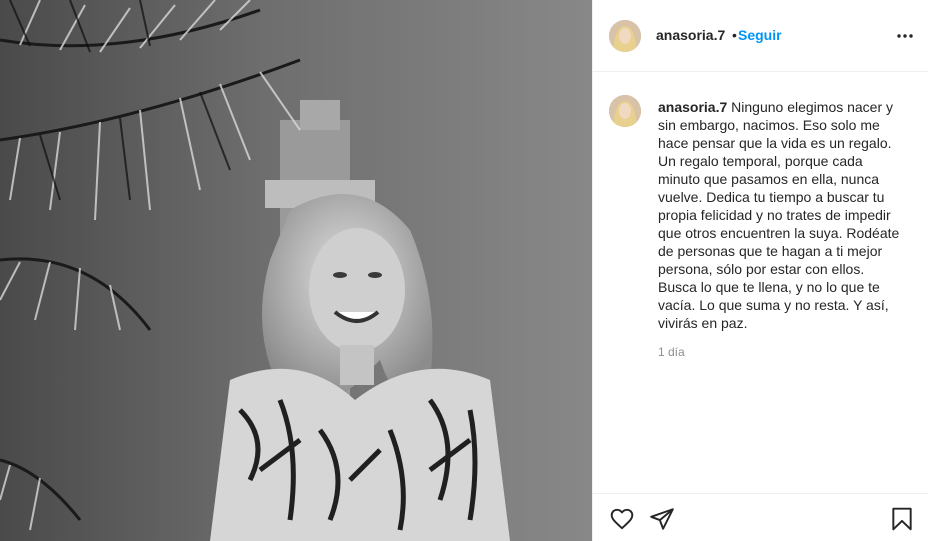 The height and width of the screenshot is (541, 928). What do you see at coordinates (760, 517) in the screenshot?
I see `post-actions` at bounding box center [760, 517].